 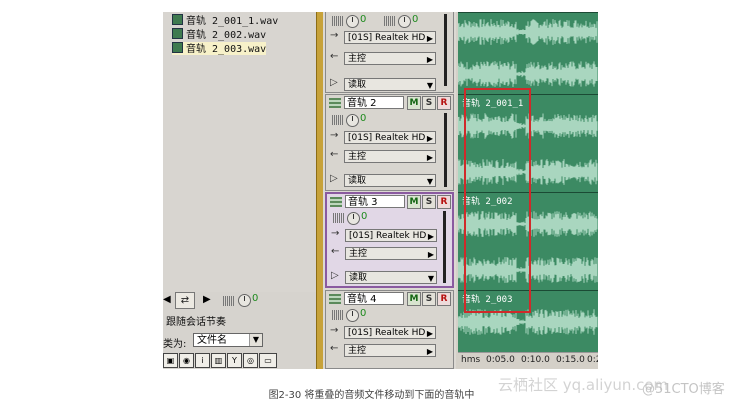 What do you see at coordinates (268, 360) in the screenshot?
I see `settings-icon: ▭` at bounding box center [268, 360].